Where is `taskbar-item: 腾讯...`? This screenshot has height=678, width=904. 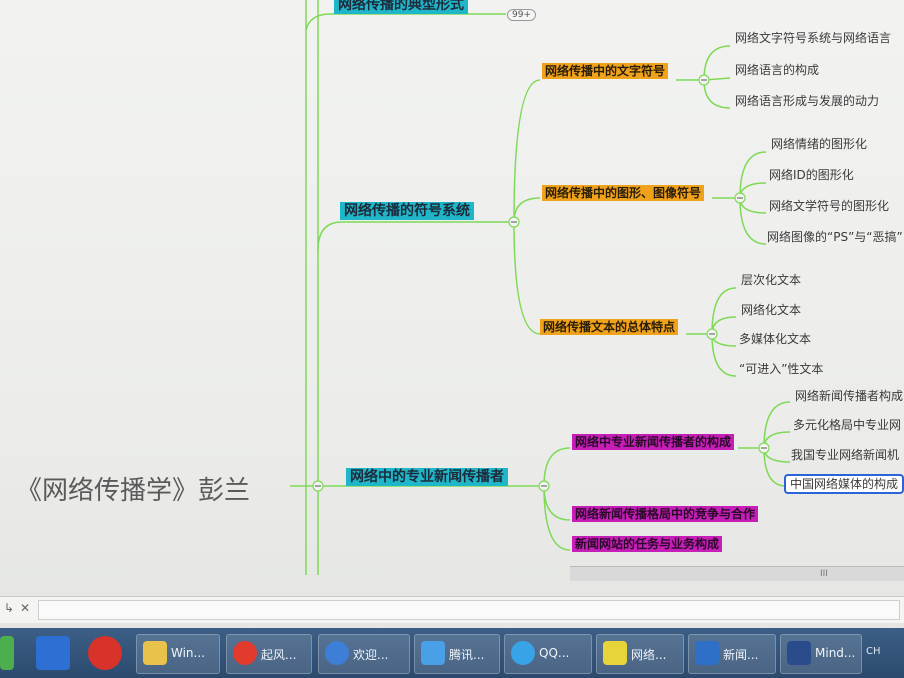 taskbar-item: 腾讯... is located at coordinates (457, 654).